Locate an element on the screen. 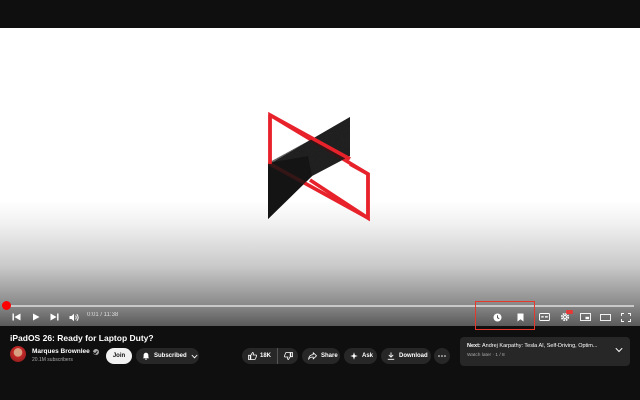 This screenshot has height=400, width=640. captions-button is located at coordinates (544, 317).